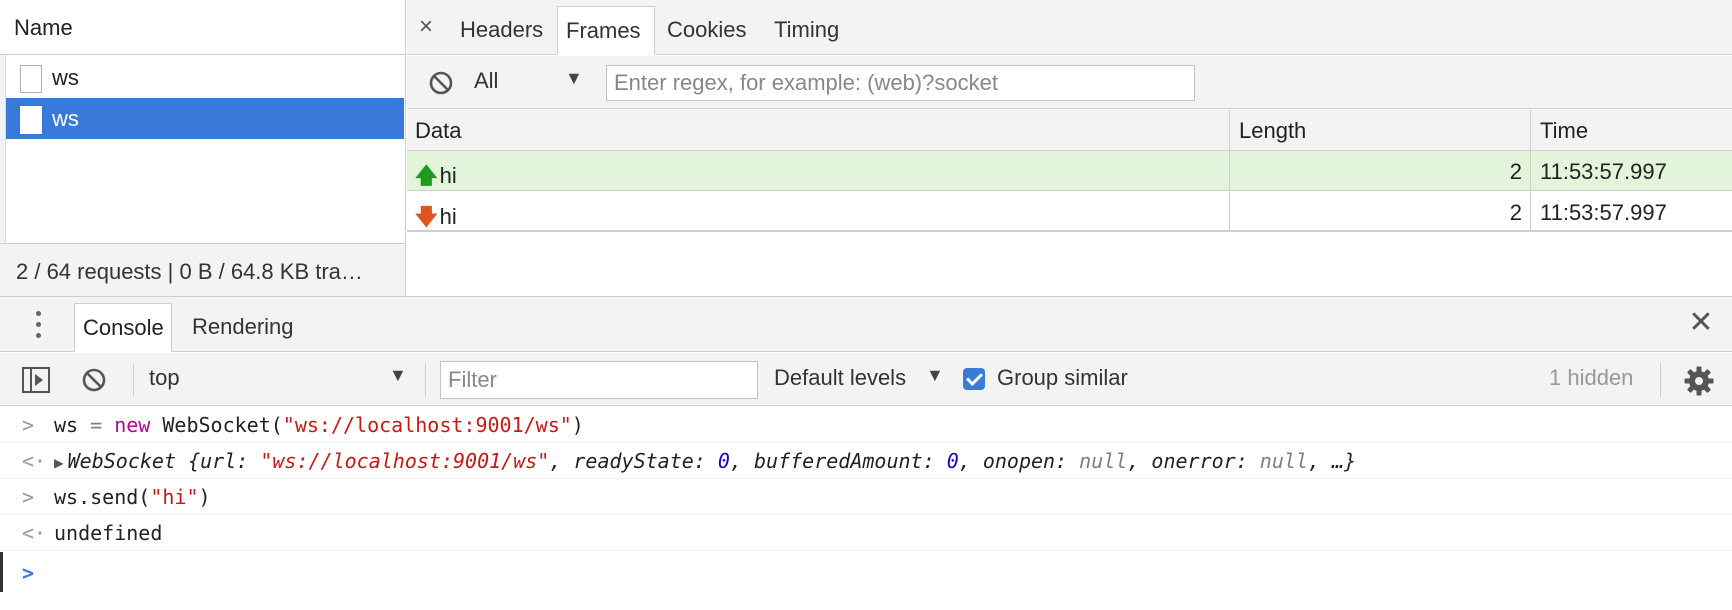 This screenshot has height=610, width=1732. I want to click on column-header-length: Length, so click(1381, 130).